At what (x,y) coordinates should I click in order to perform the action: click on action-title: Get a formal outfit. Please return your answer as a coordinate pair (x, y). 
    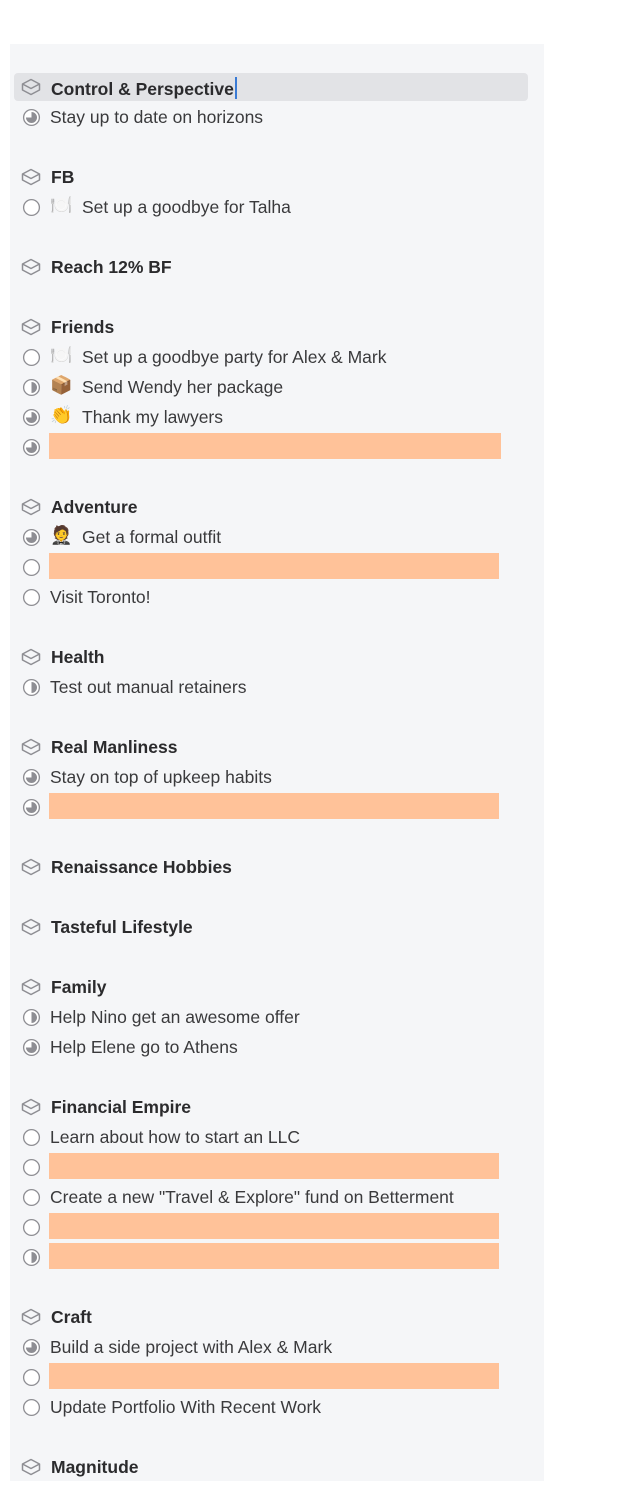
    Looking at the image, I should click on (152, 537).